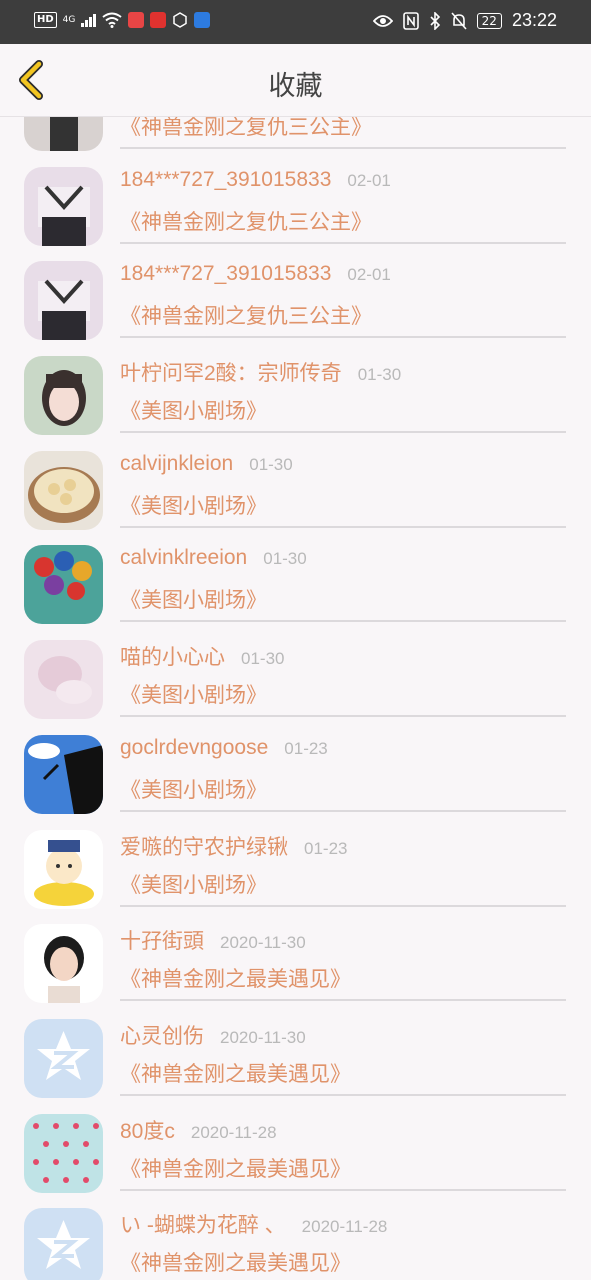 Image resolution: width=591 pixels, height=1280 pixels. What do you see at coordinates (176, 463) in the screenshot?
I see `user-name: calvijnkleion` at bounding box center [176, 463].